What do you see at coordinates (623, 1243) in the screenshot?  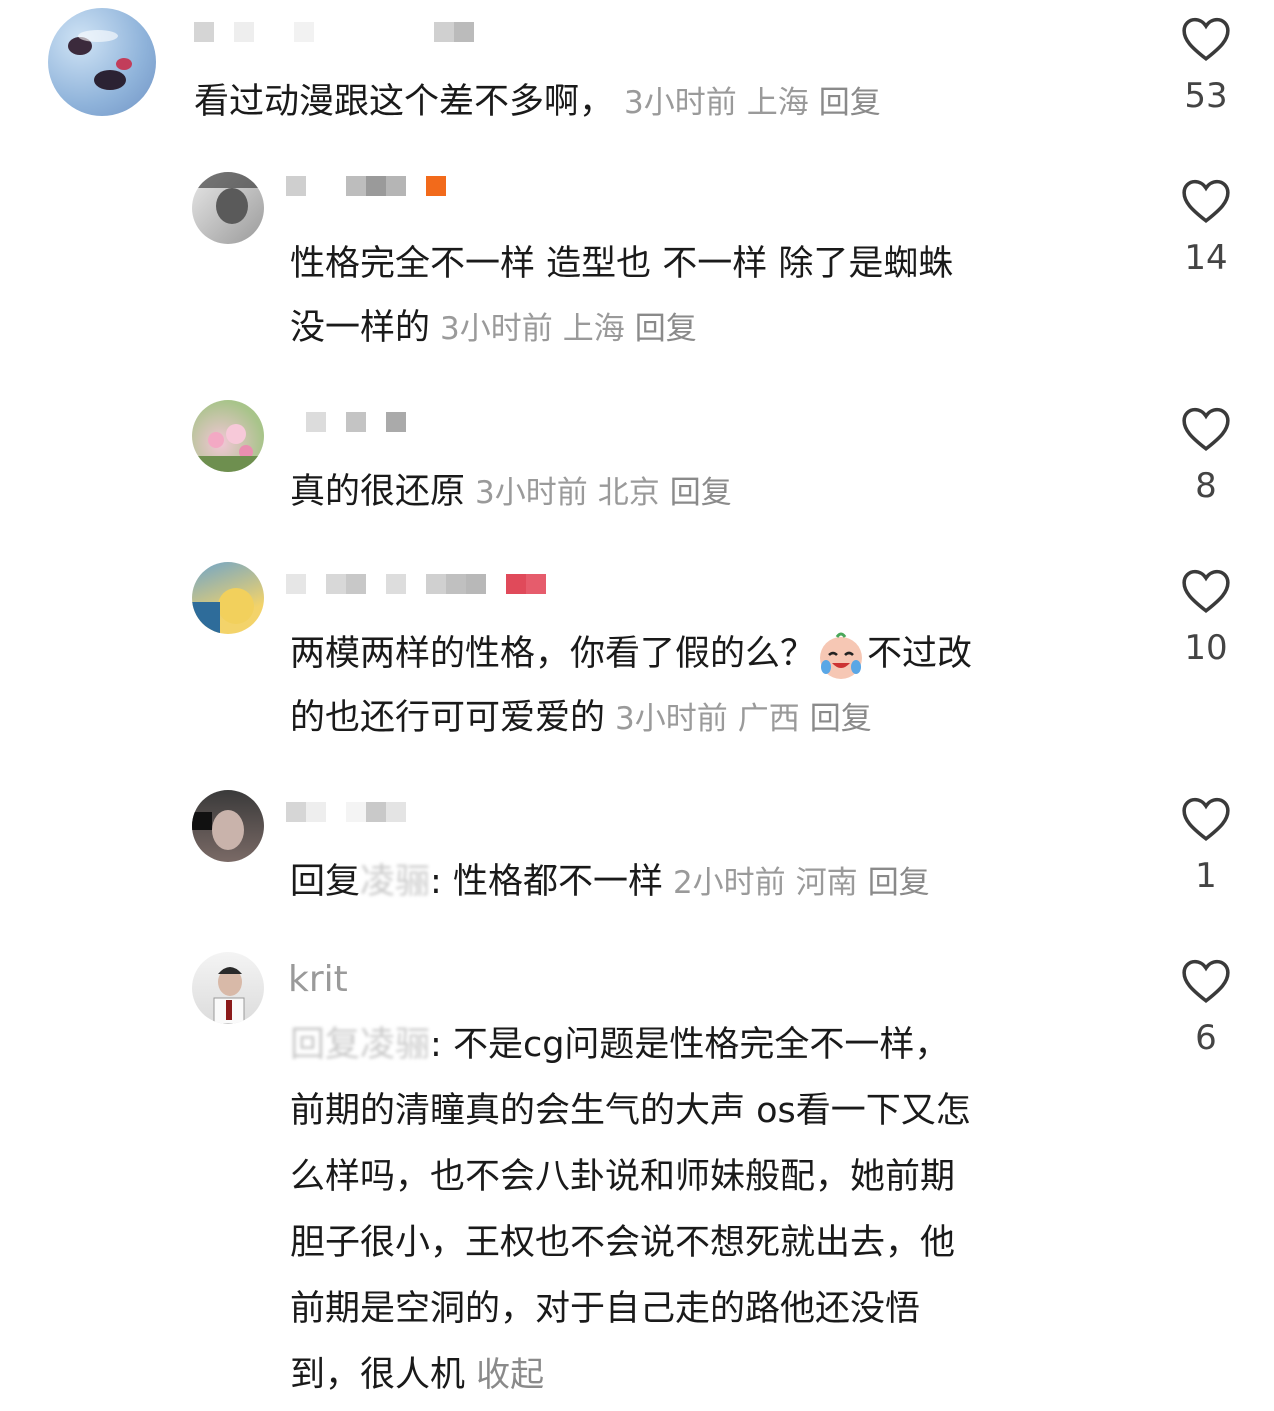 I see `comment-text-line: 胆子很小，王权也不会说不想死就出去，他` at bounding box center [623, 1243].